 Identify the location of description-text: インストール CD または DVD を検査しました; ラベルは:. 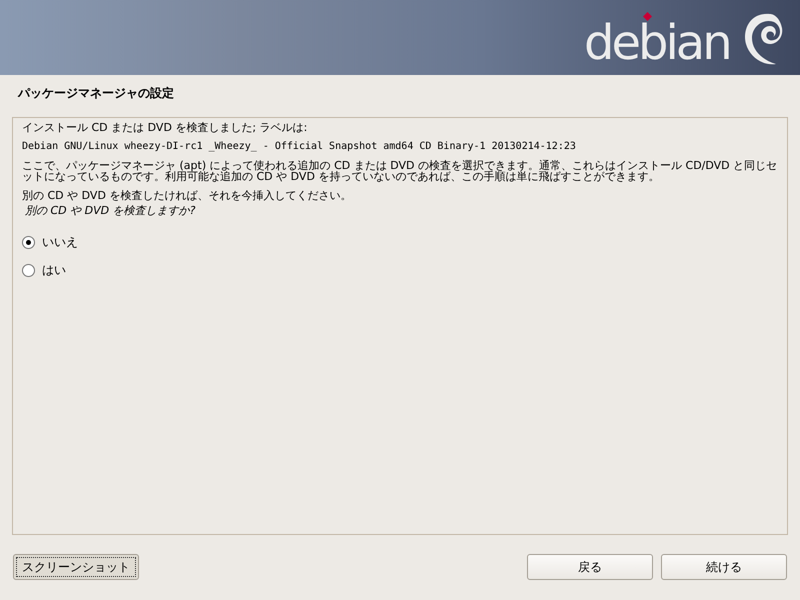
(165, 127).